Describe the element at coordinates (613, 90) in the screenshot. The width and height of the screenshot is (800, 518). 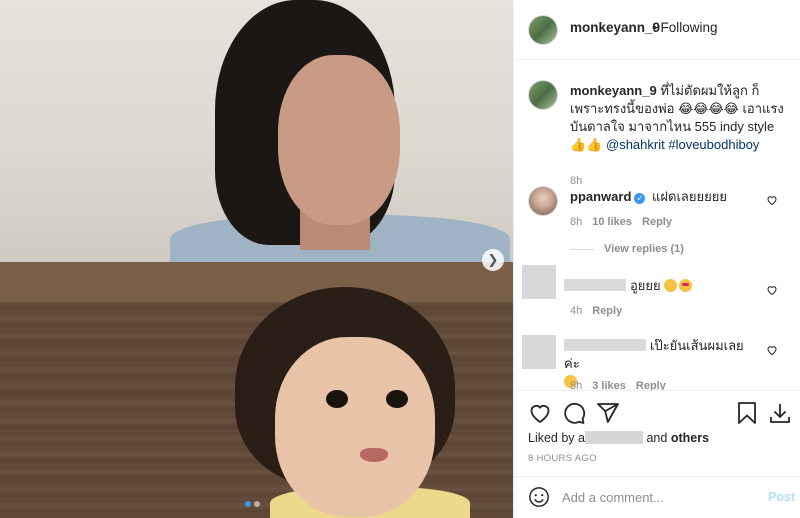
I see `caption-username: monkeyann_9` at that location.